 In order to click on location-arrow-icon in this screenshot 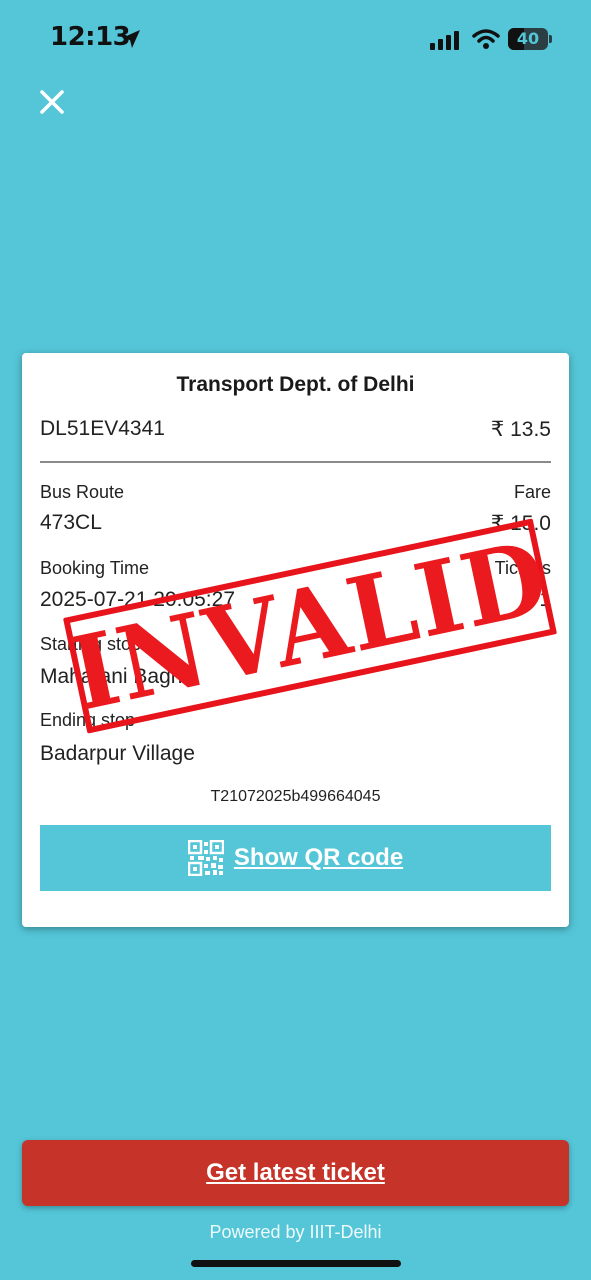, I will do `click(131, 39)`.